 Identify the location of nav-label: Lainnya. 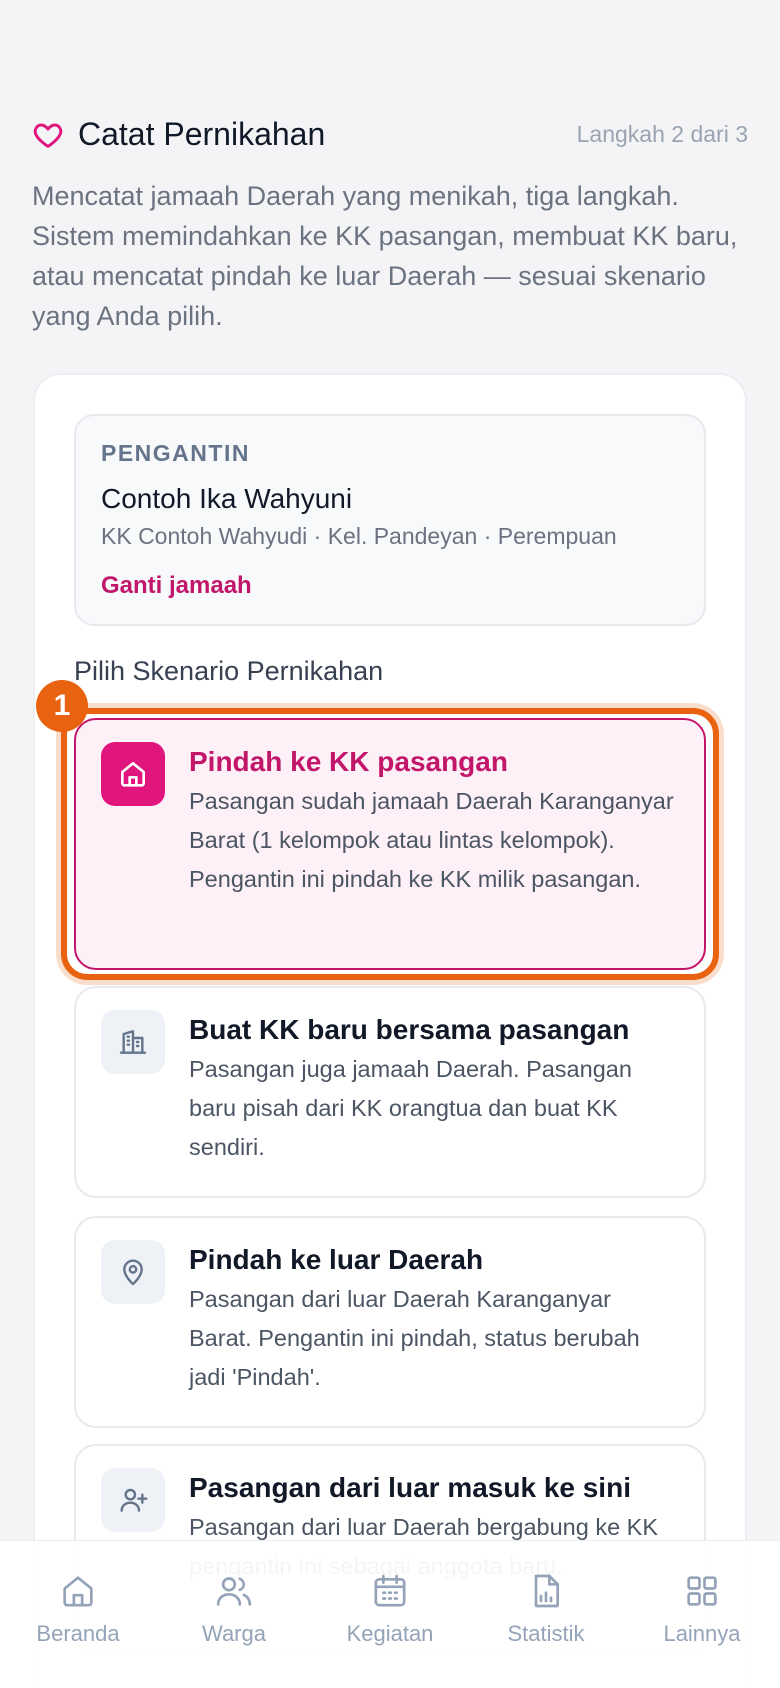
(702, 1633).